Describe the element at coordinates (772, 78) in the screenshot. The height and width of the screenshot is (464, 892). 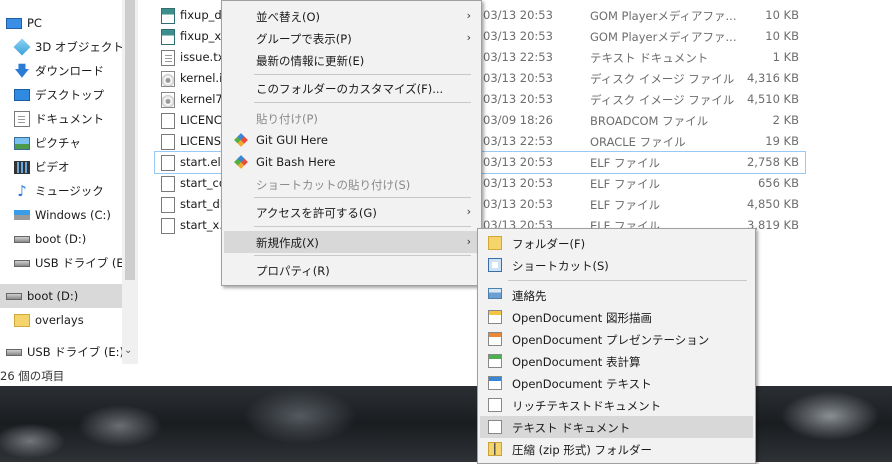
I see `file-size: 4,316 KB` at that location.